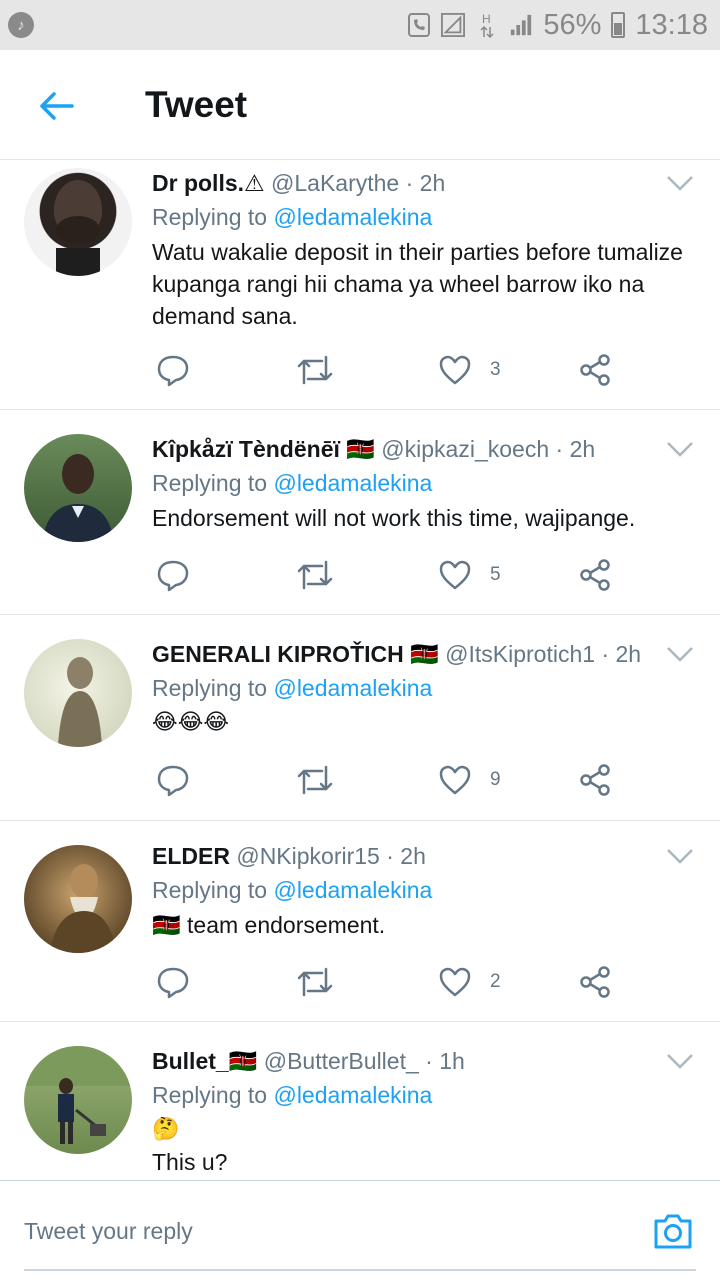 Image resolution: width=720 pixels, height=1280 pixels. I want to click on tweet-header: ELDER @NKipkorir15 · 2h, so click(426, 856).